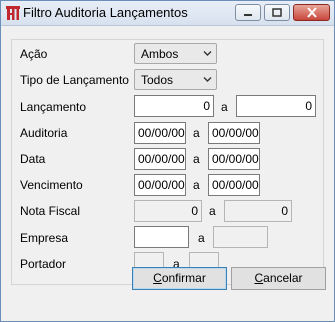 The height and width of the screenshot is (322, 335). What do you see at coordinates (160, 54) in the screenshot?
I see `acao-value: Ambos` at bounding box center [160, 54].